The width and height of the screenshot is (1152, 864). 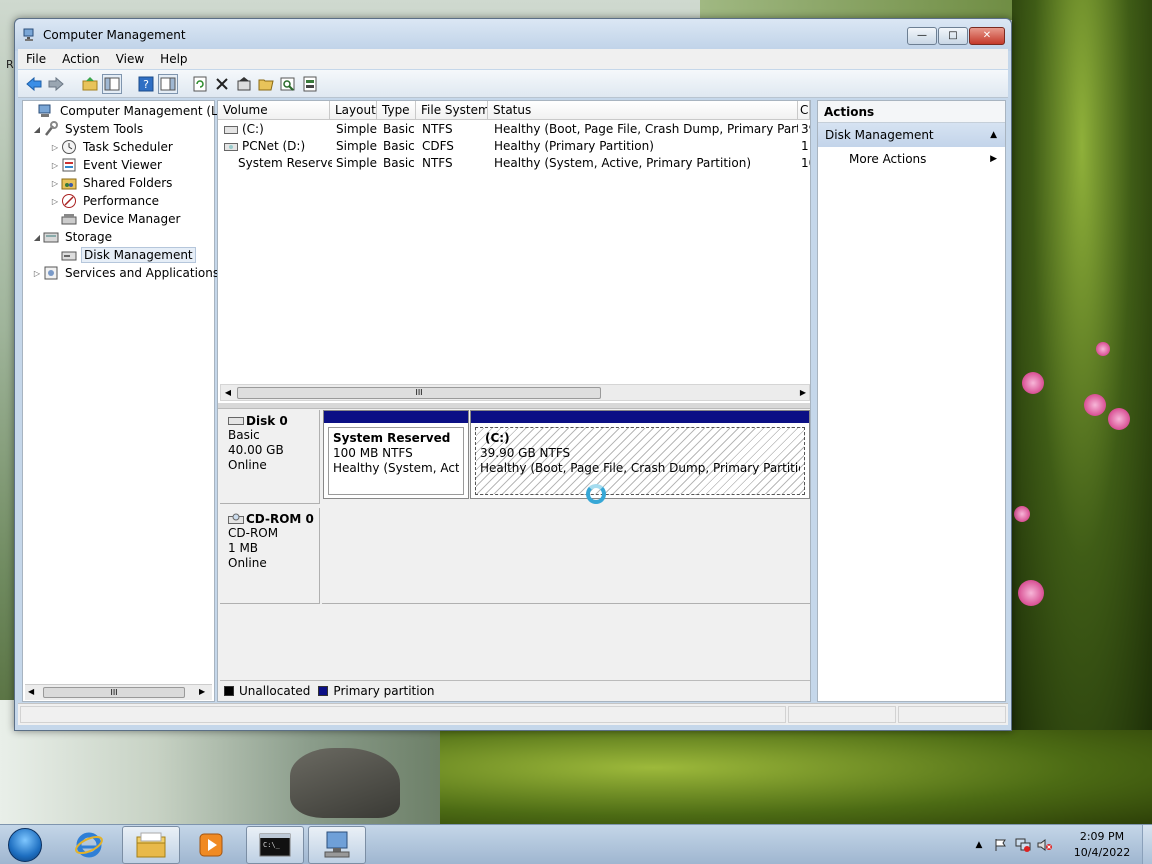 I want to click on partition-name: System Reserved, so click(x=392, y=438).